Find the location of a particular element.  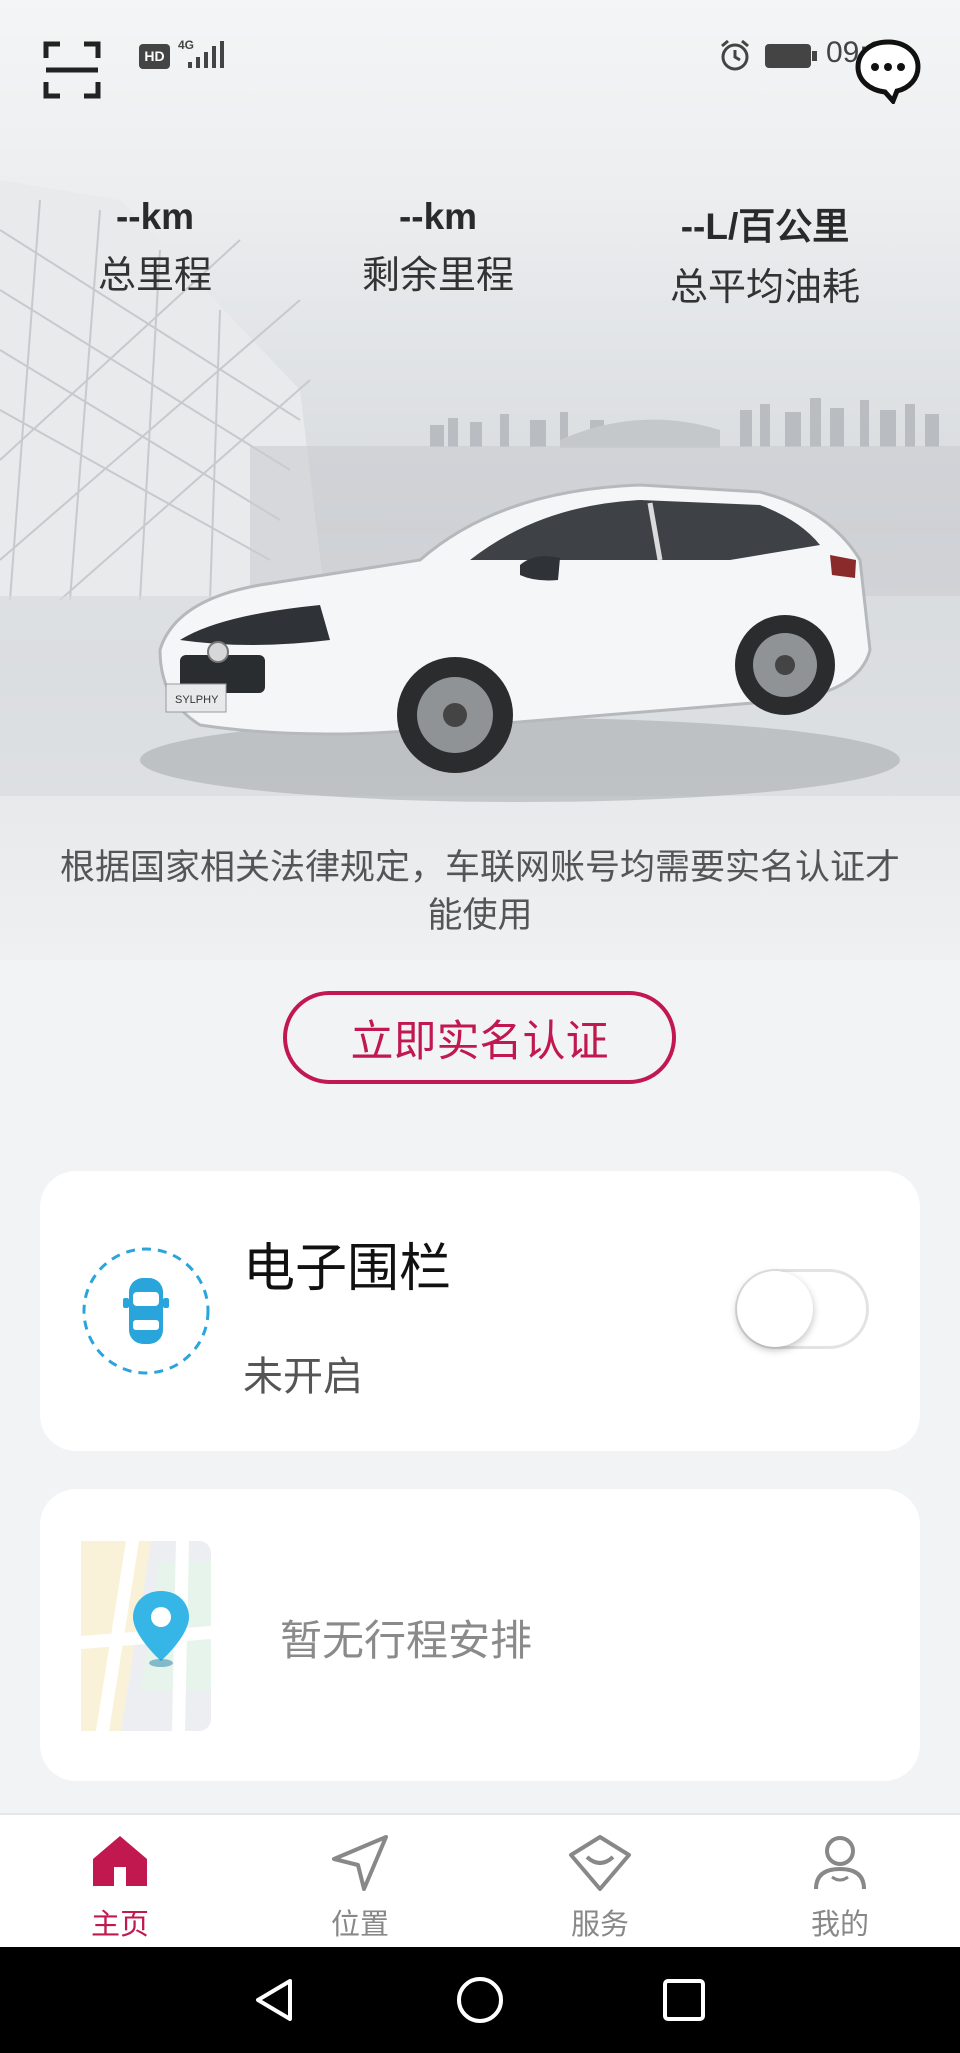

stat-label: 剩余里程 is located at coordinates (437, 275).